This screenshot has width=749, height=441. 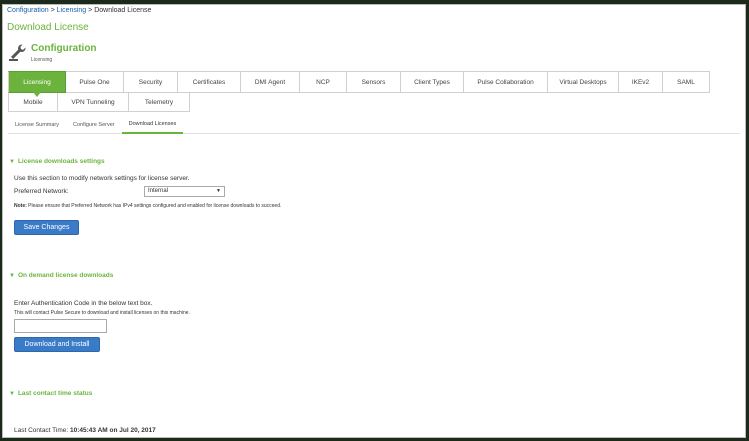 What do you see at coordinates (41, 191) in the screenshot?
I see `preferred-network-label: Preferred Network:` at bounding box center [41, 191].